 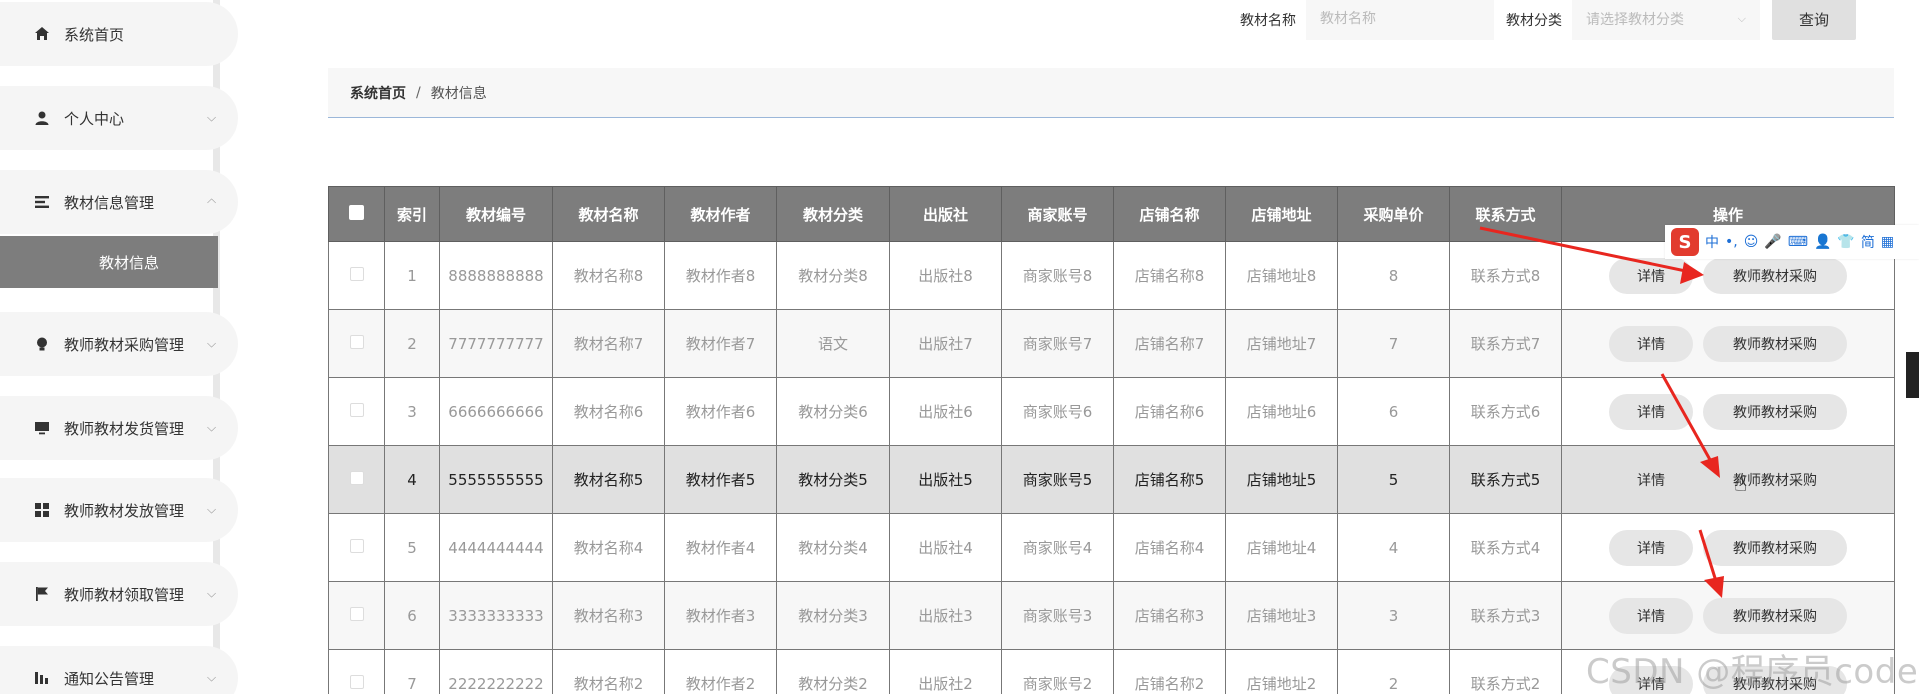 What do you see at coordinates (1057, 547) in the screenshot?
I see `table-cell: 商家账号4` at bounding box center [1057, 547].